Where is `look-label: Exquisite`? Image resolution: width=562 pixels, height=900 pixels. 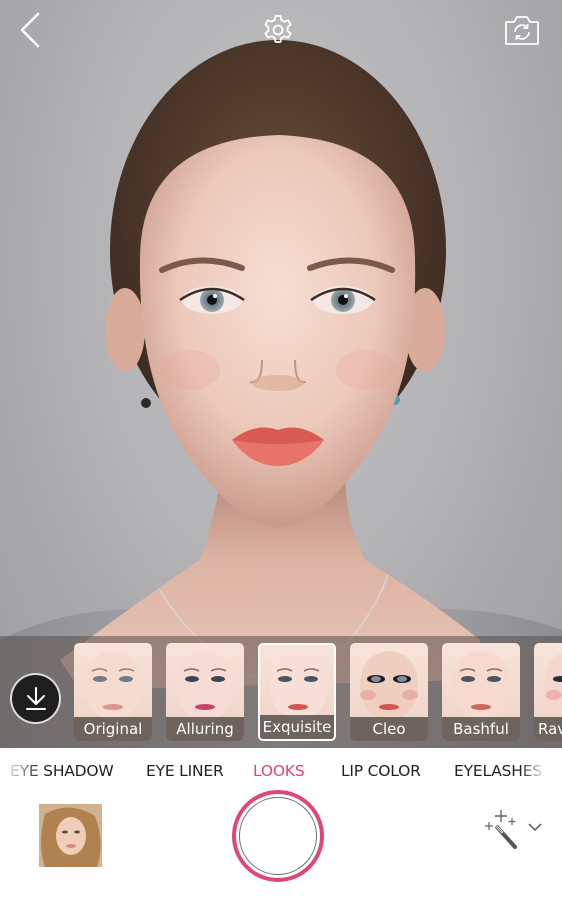 look-label: Exquisite is located at coordinates (297, 727).